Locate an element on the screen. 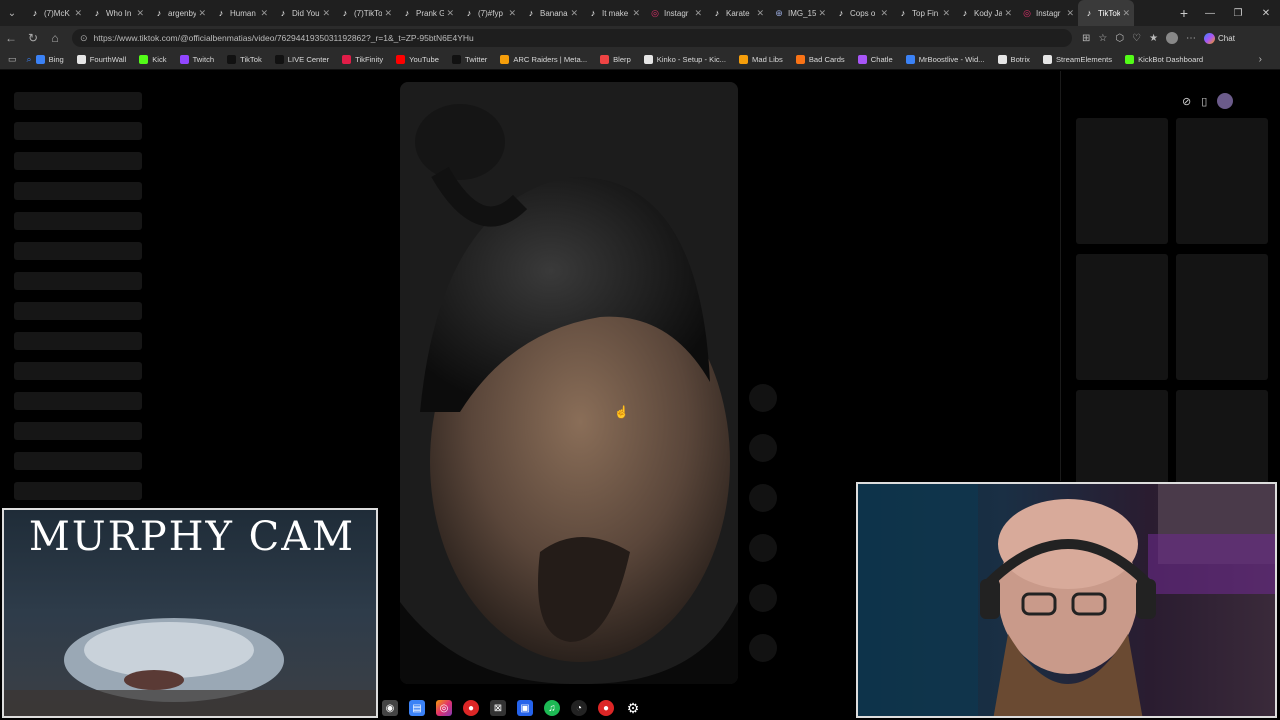 Image resolution: width=1280 pixels, height=720 pixels. tab-13: ♪ Cops o ✕ is located at coordinates (861, 13).